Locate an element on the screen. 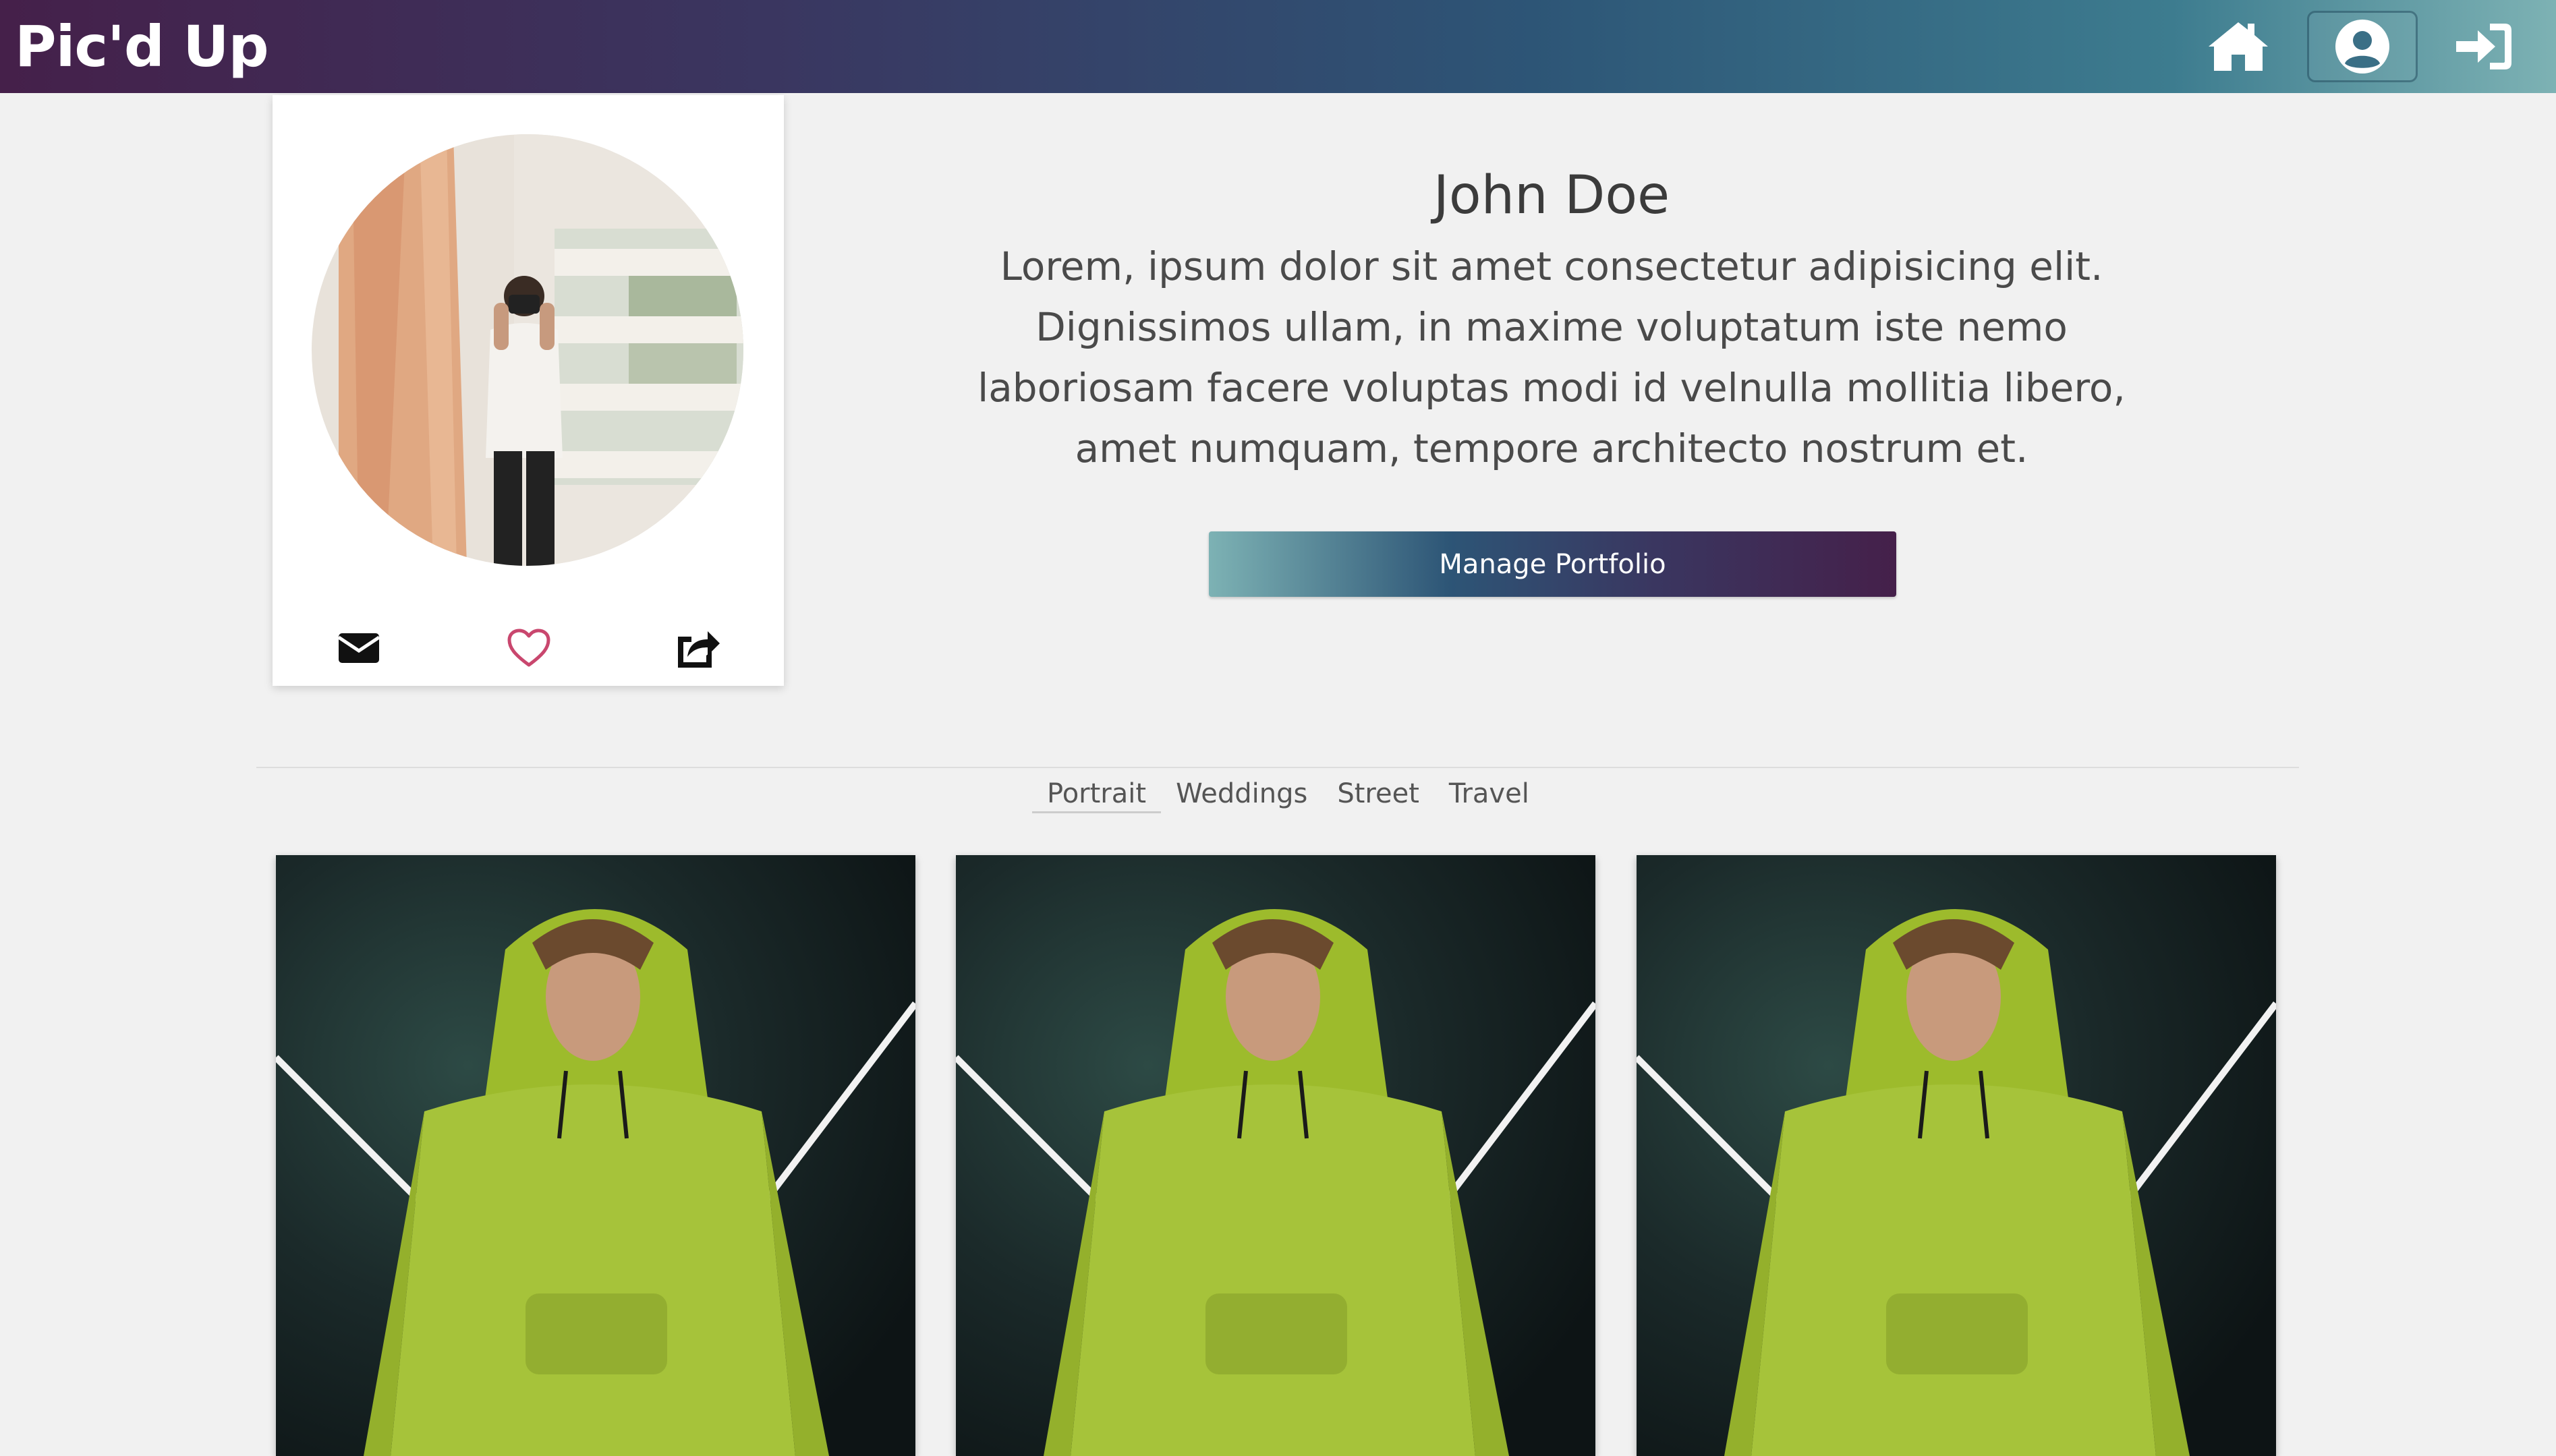  user-circle-icon is located at coordinates (2362, 47).